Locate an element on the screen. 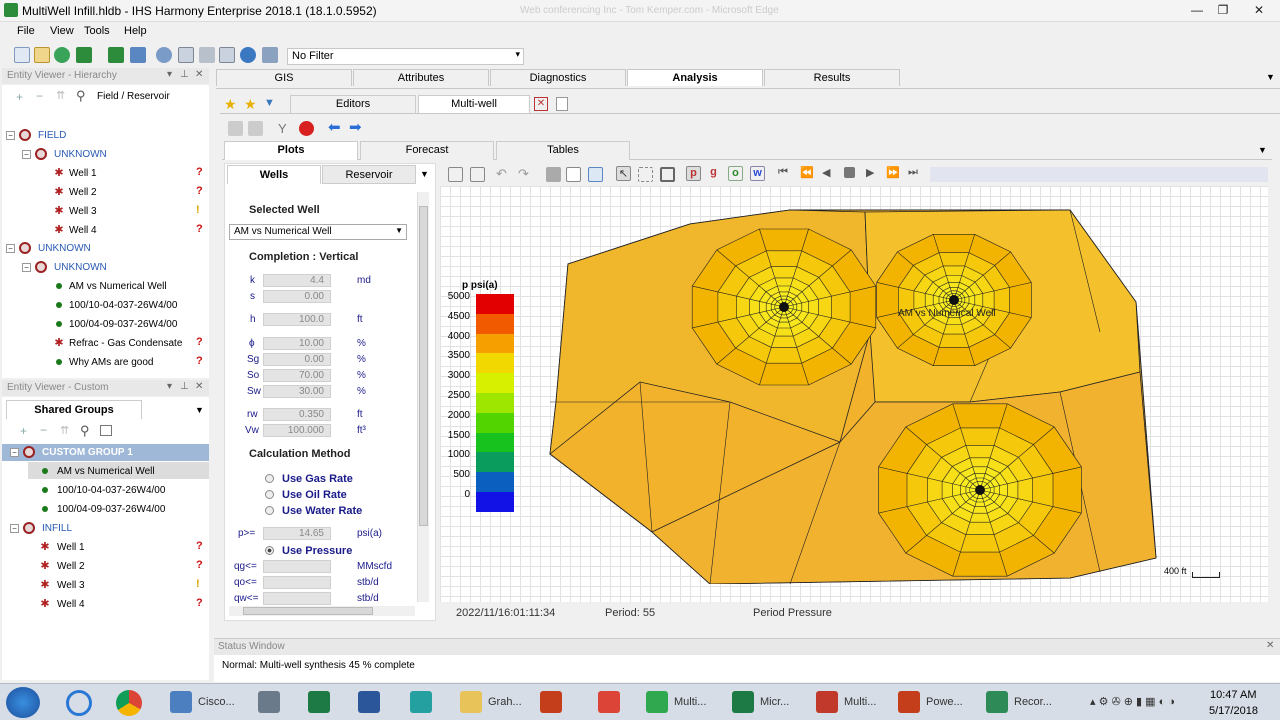 This screenshot has width=1280, height=720. minimize-button: — is located at coordinates (1197, 10).